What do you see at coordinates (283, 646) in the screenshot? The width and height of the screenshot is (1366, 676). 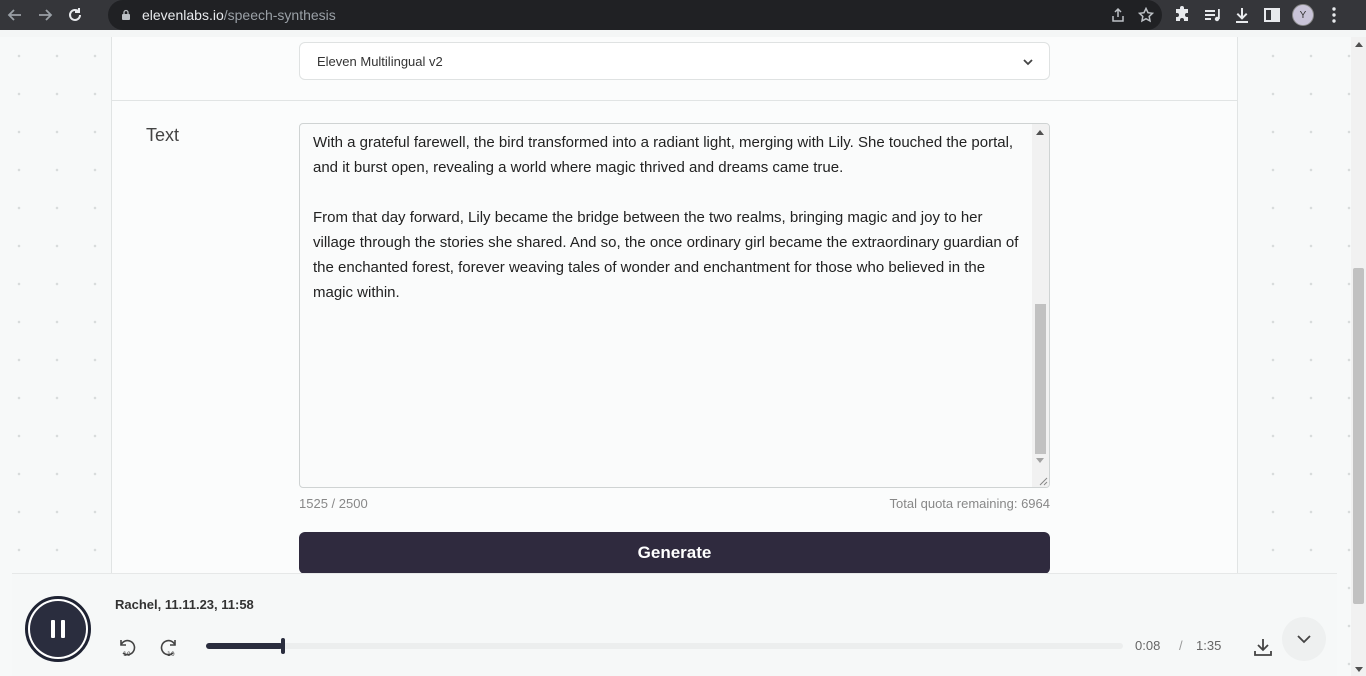 I see `progress-handle` at bounding box center [283, 646].